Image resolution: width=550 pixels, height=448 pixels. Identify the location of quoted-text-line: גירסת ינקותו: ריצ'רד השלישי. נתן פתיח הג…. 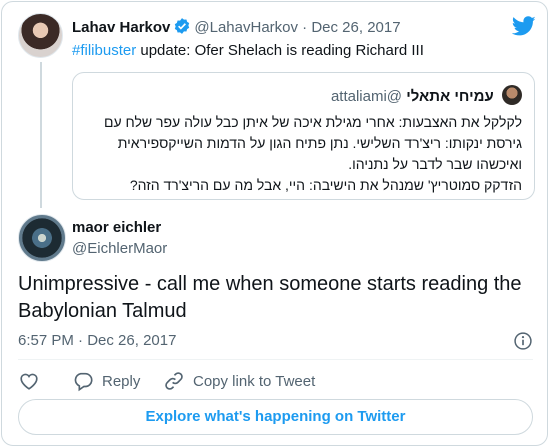
(319, 143).